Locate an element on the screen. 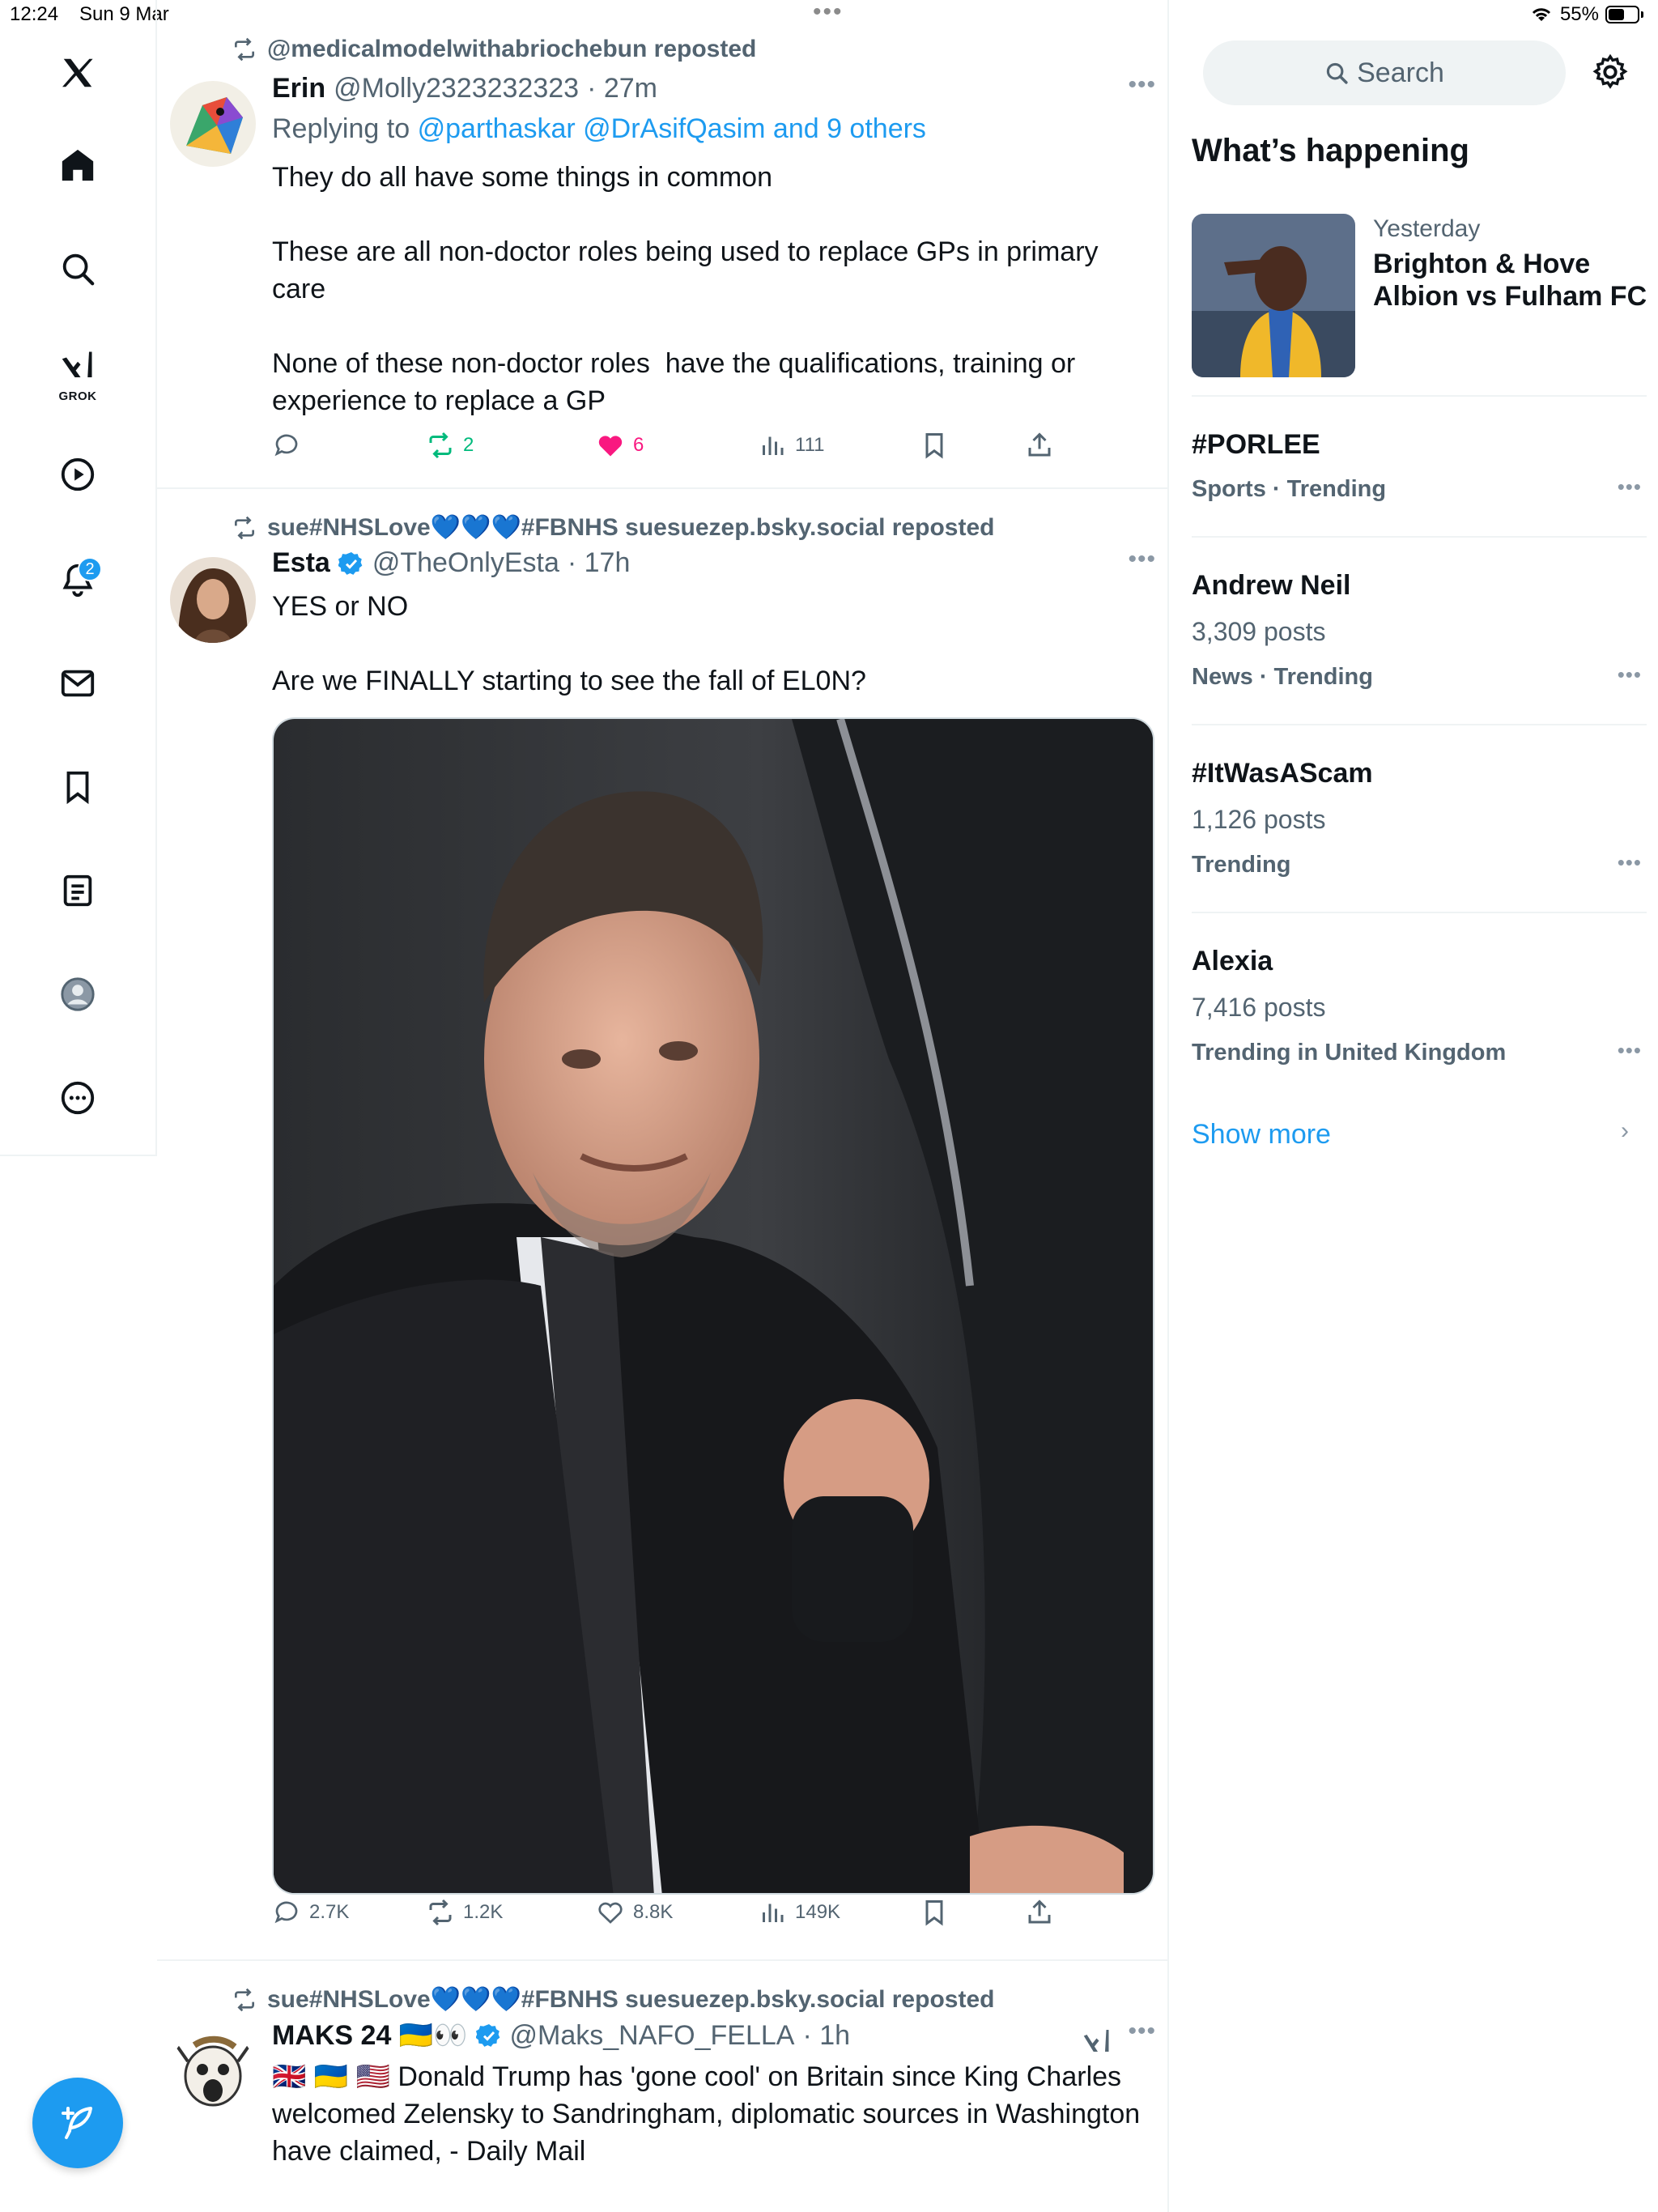  trend-meta: Trending is located at coordinates (1241, 865).